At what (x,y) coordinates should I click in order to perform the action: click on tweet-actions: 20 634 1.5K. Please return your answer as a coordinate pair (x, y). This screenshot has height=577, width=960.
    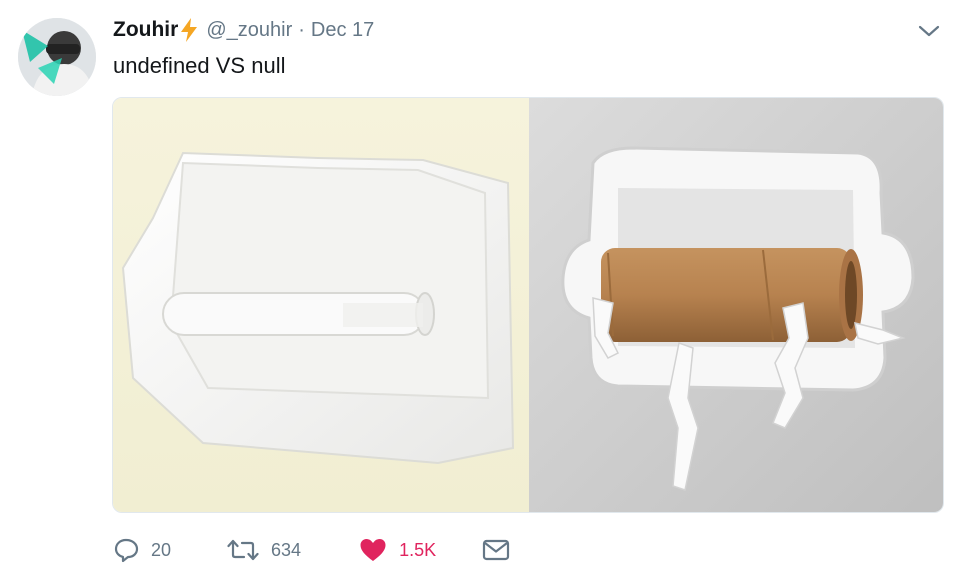
    Looking at the image, I should click on (311, 550).